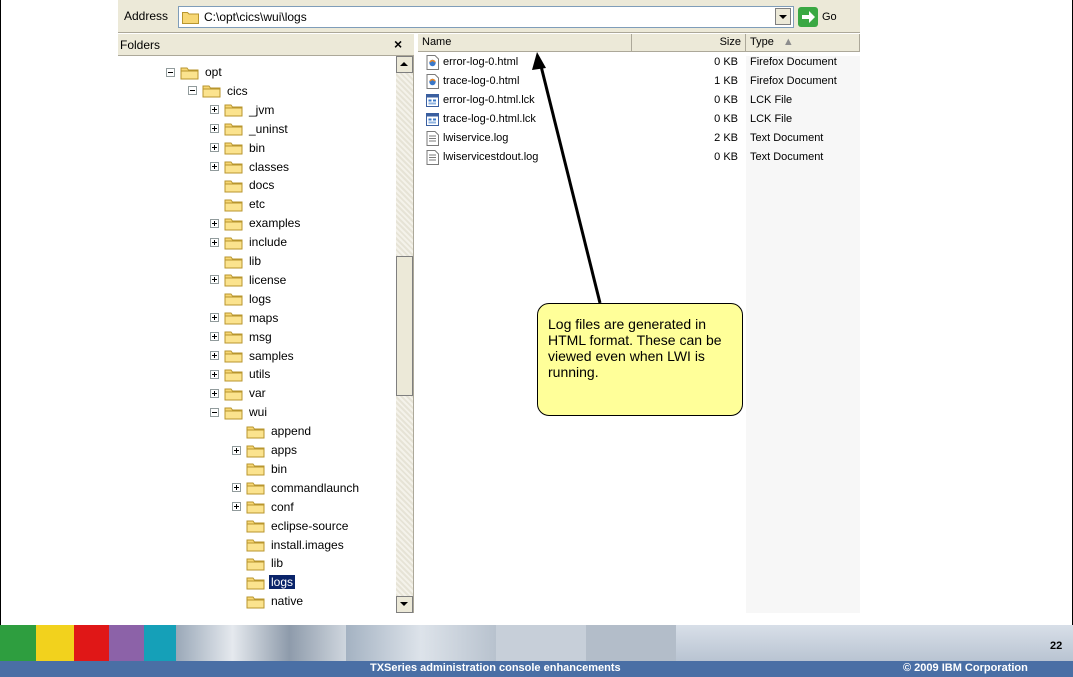  Describe the element at coordinates (793, 62) in the screenshot. I see `file-type: Firefox Document` at that location.